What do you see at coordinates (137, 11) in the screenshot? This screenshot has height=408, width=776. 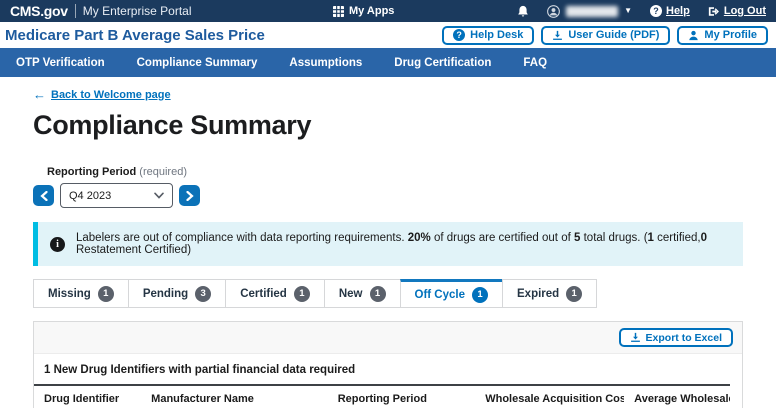 I see `portal-name: My Enterprise Portal` at bounding box center [137, 11].